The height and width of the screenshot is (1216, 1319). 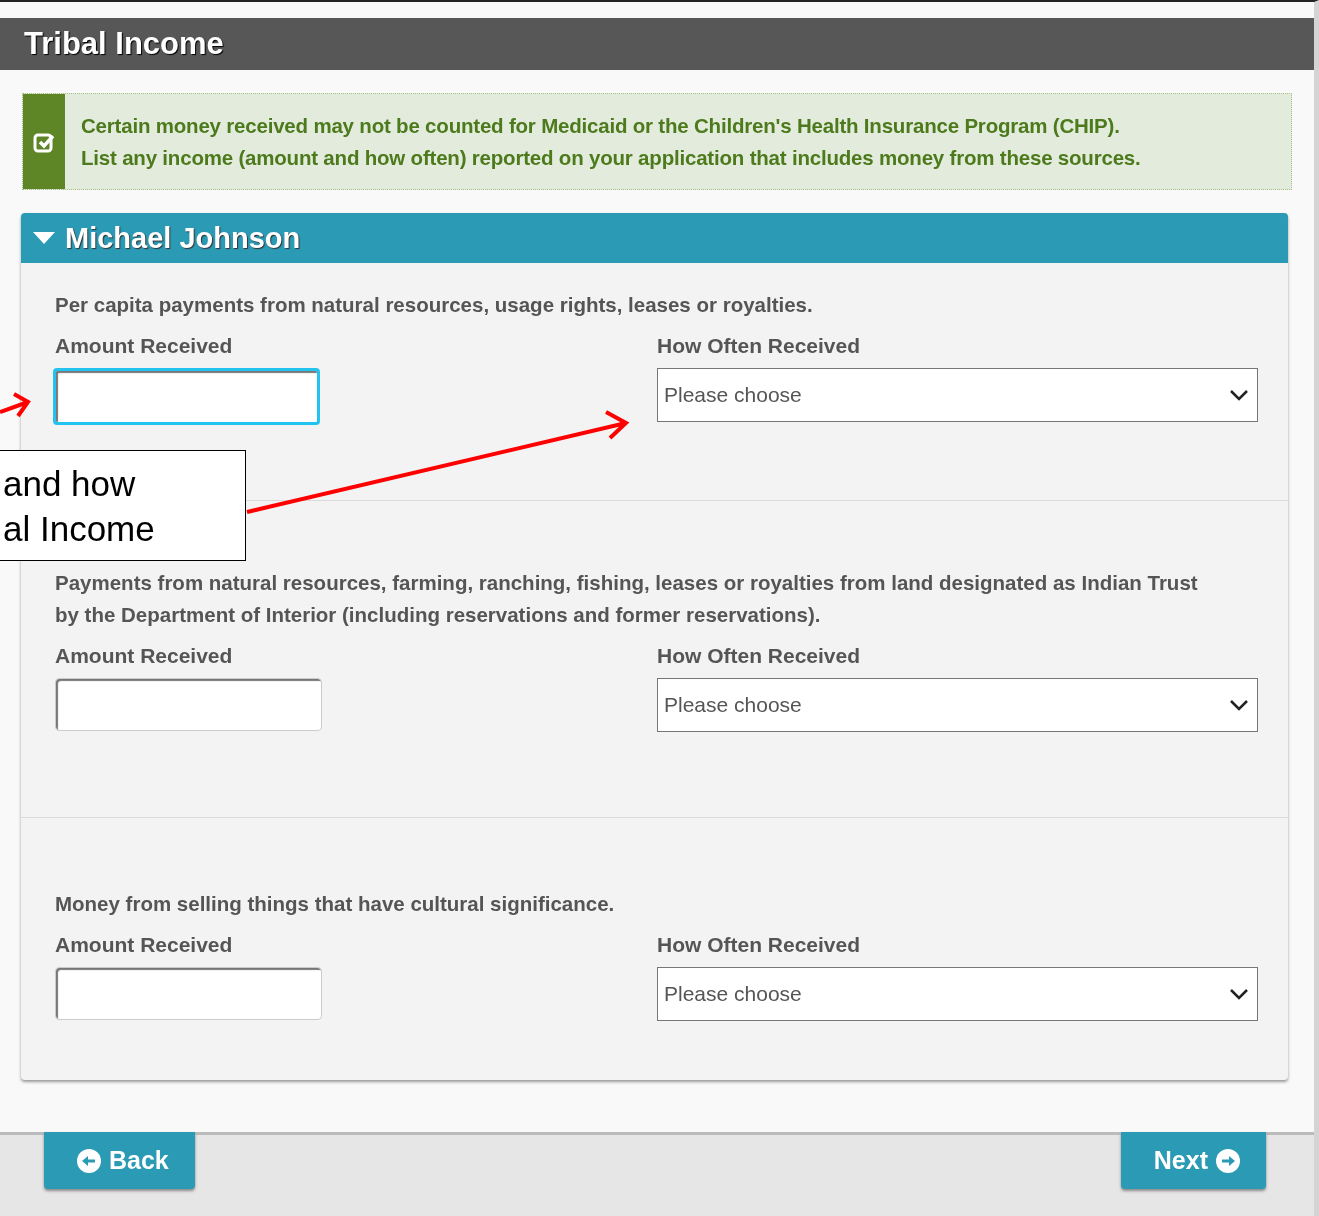 I want to click on page-title: Tribal Income, so click(x=657, y=44).